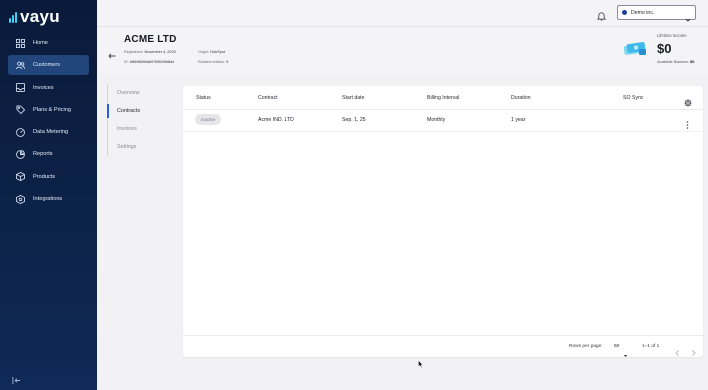 The image size is (708, 390). What do you see at coordinates (443, 98) in the screenshot?
I see `column-header-billing-interval: Billing Interval` at bounding box center [443, 98].